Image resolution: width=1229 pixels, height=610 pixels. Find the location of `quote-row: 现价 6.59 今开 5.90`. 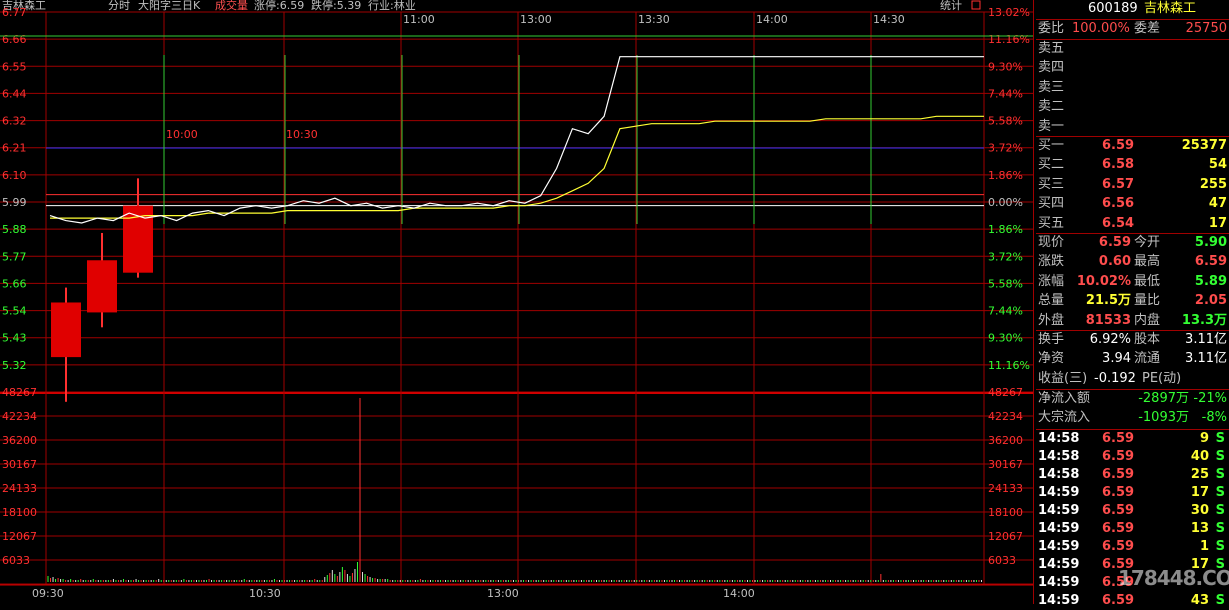

quote-row: 现价 6.59 今开 5.90 is located at coordinates (1132, 243).